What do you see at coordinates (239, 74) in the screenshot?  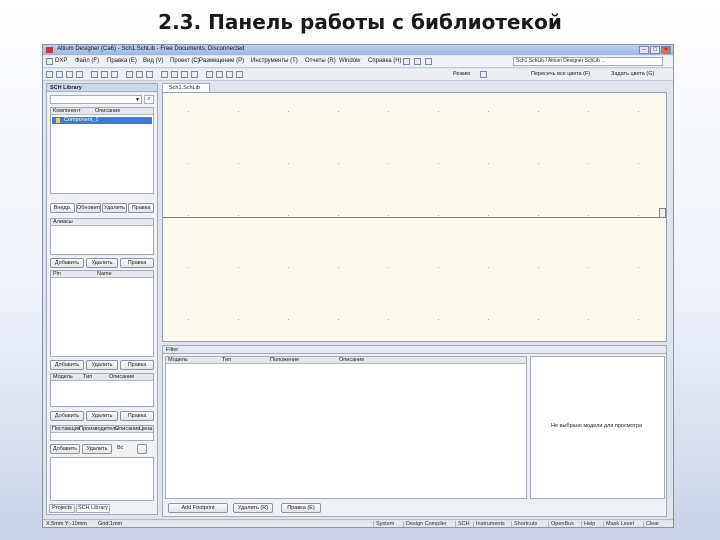 I see `rectangle-icon` at bounding box center [239, 74].